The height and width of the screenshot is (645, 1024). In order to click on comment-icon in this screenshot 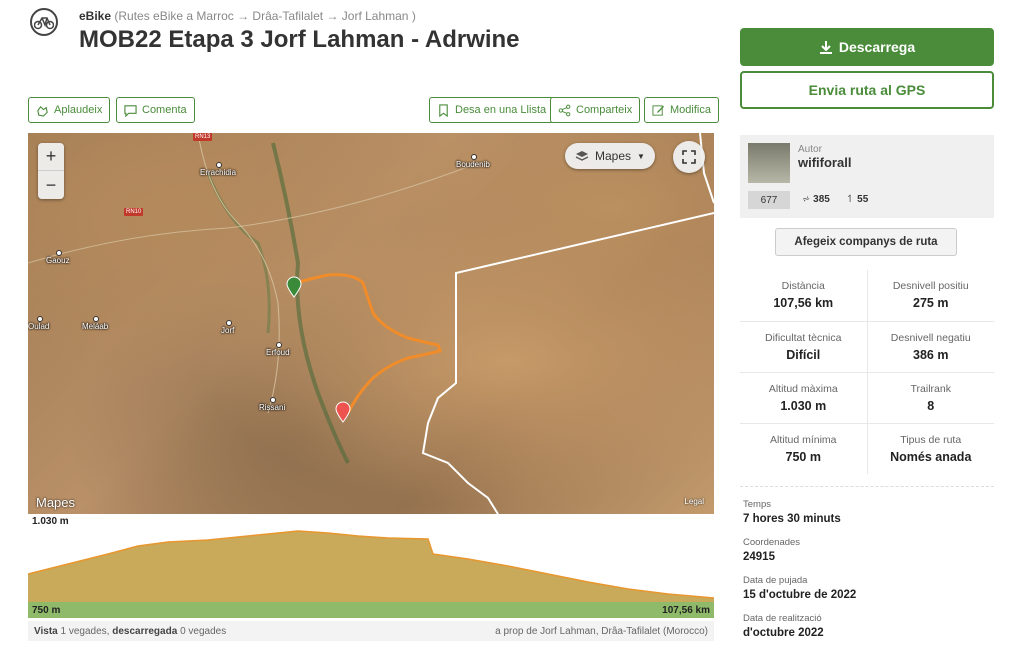, I will do `click(130, 110)`.